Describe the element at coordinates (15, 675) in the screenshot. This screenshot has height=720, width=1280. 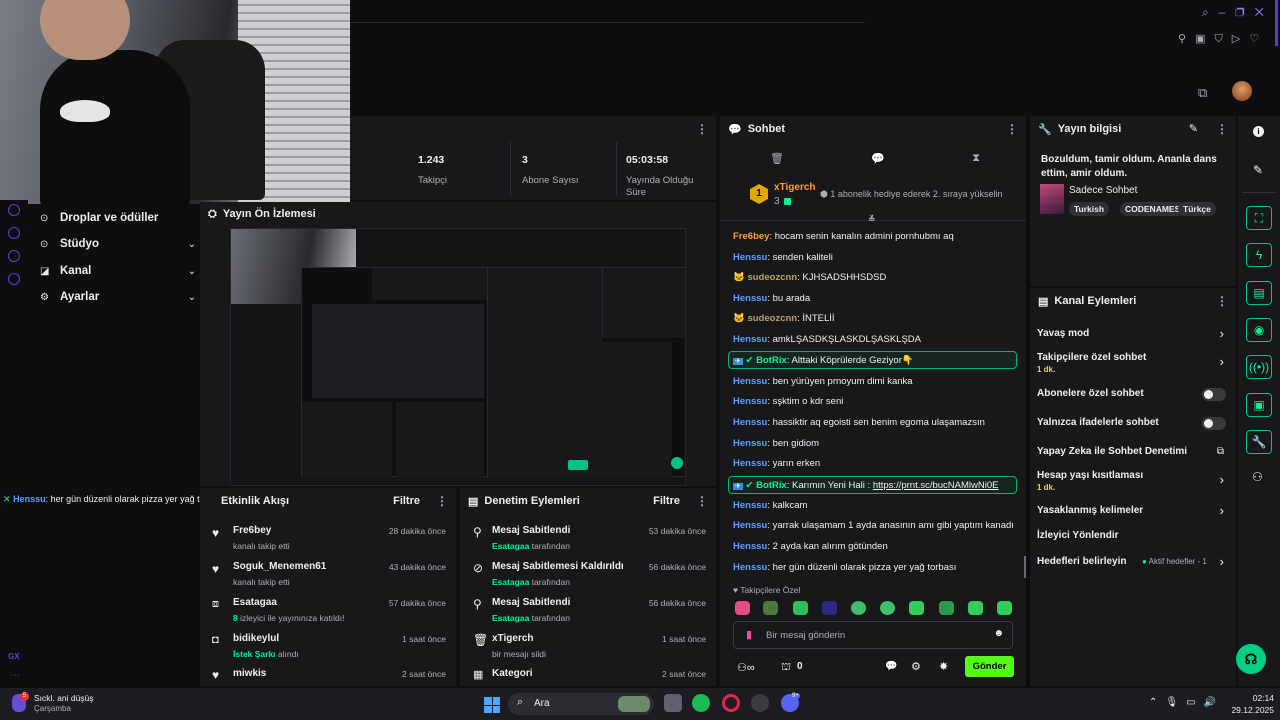
I see `more-icon: ⋯` at that location.